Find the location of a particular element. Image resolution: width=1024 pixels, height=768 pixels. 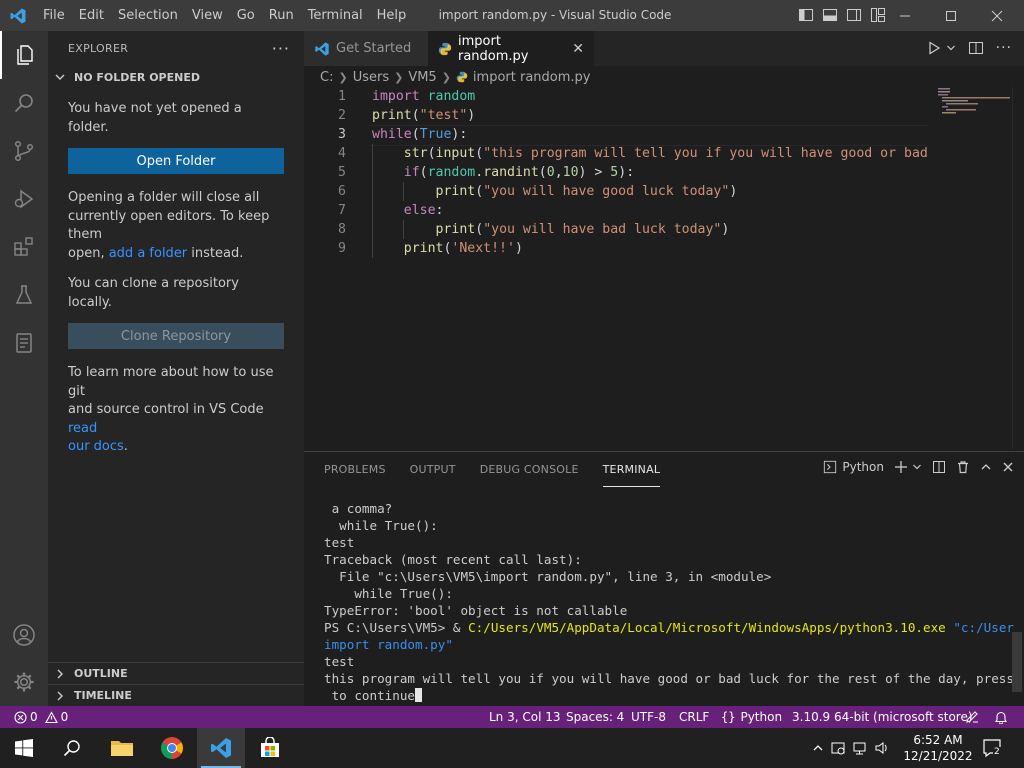

volume-icon is located at coordinates (882, 748).